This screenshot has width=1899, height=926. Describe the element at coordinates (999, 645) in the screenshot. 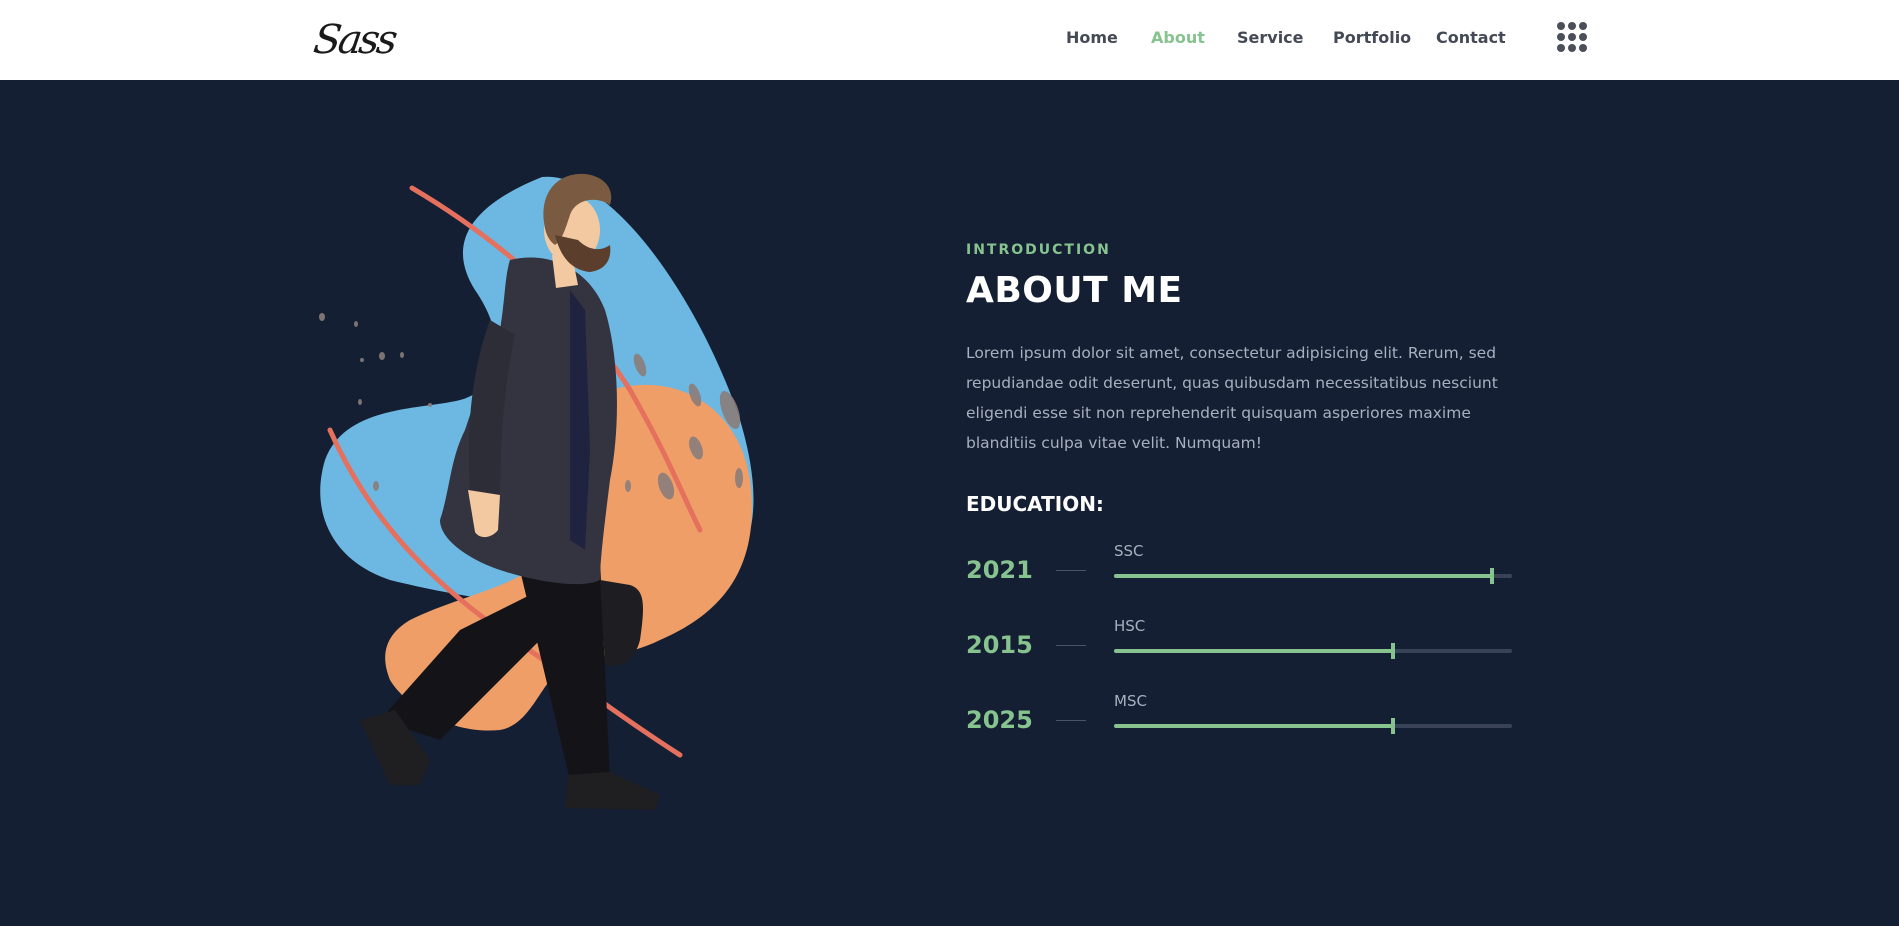

I see `education-year: 2015` at that location.